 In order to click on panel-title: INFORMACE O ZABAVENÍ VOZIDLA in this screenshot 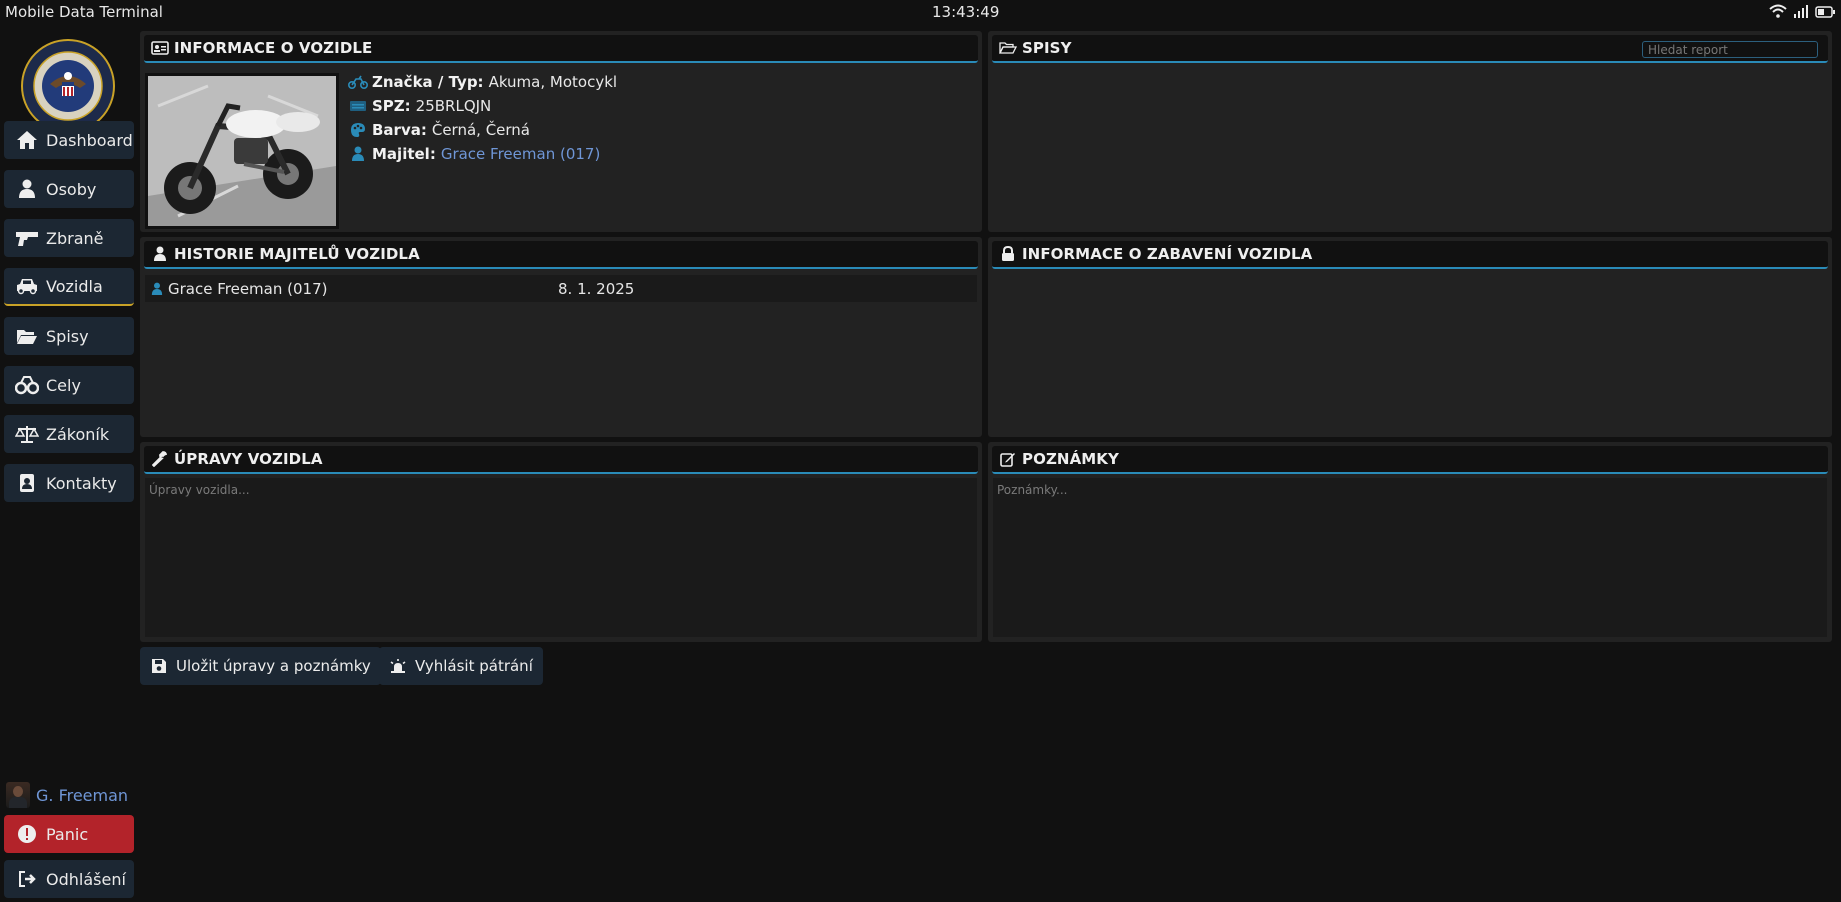, I will do `click(1167, 254)`.